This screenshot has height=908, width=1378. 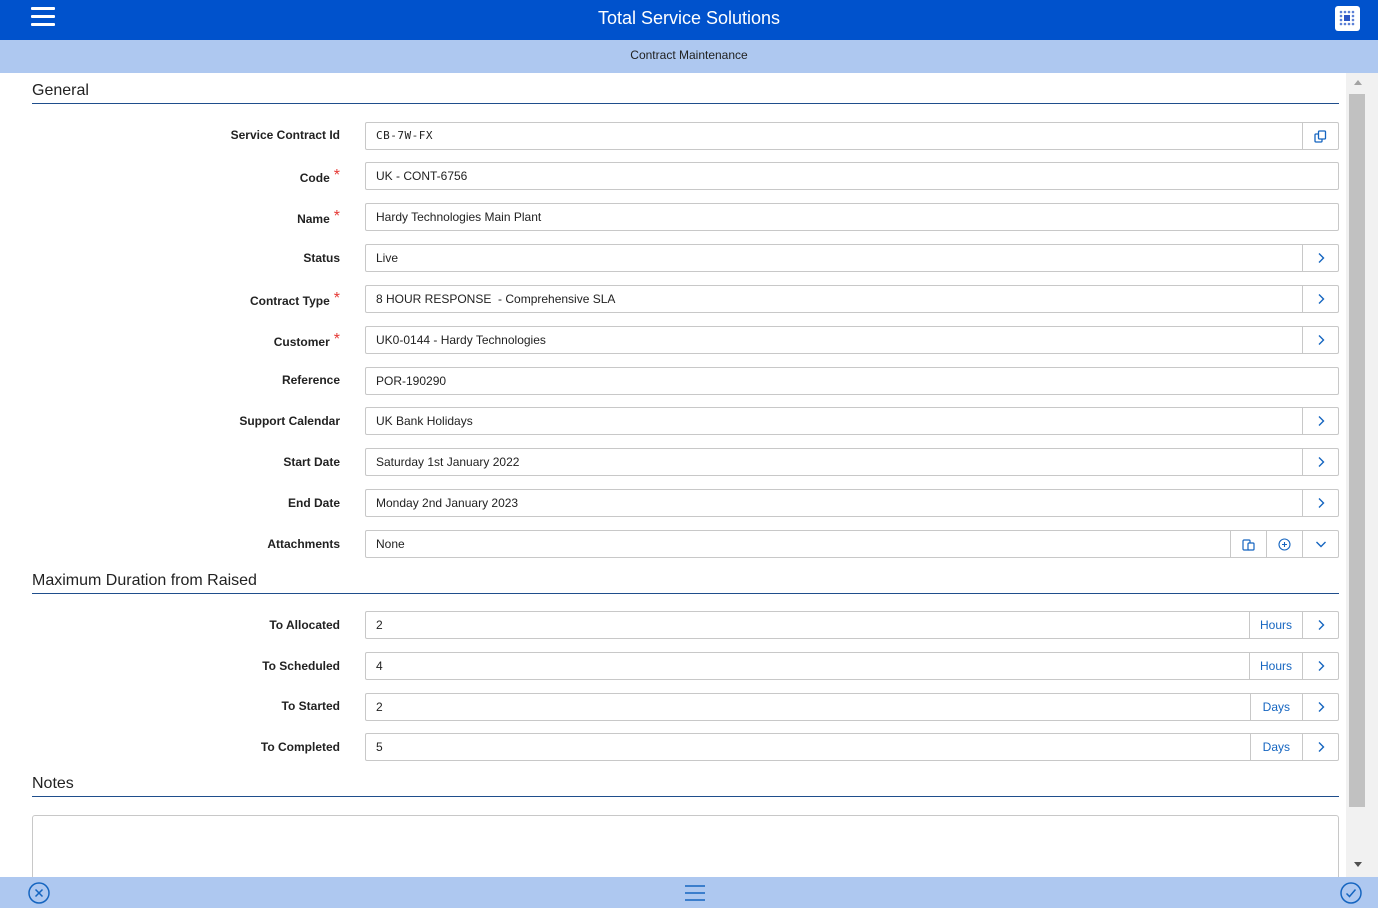 What do you see at coordinates (1347, 18) in the screenshot?
I see `app-logo-icon` at bounding box center [1347, 18].